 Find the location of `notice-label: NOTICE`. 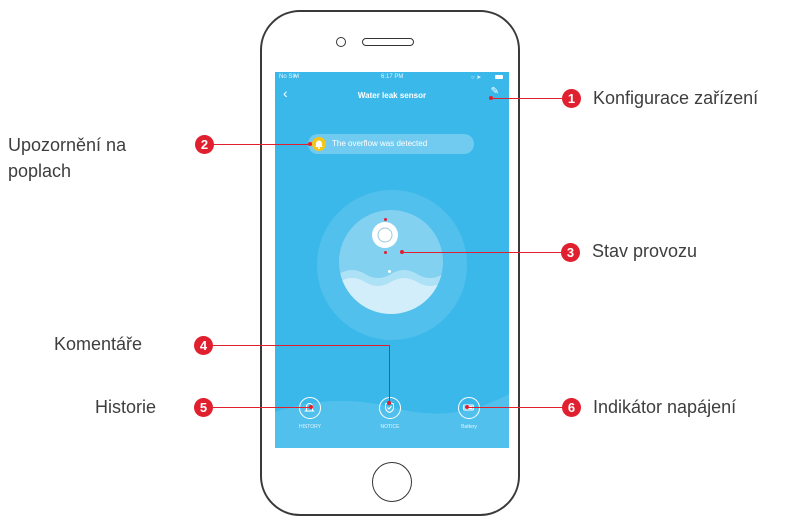

notice-label: NOTICE is located at coordinates (390, 427).